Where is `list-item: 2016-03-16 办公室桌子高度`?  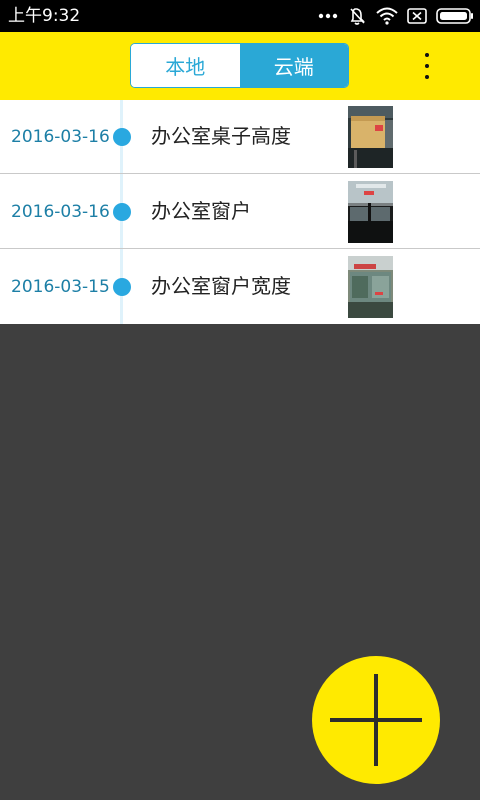 list-item: 2016-03-16 办公室桌子高度 is located at coordinates (240, 137).